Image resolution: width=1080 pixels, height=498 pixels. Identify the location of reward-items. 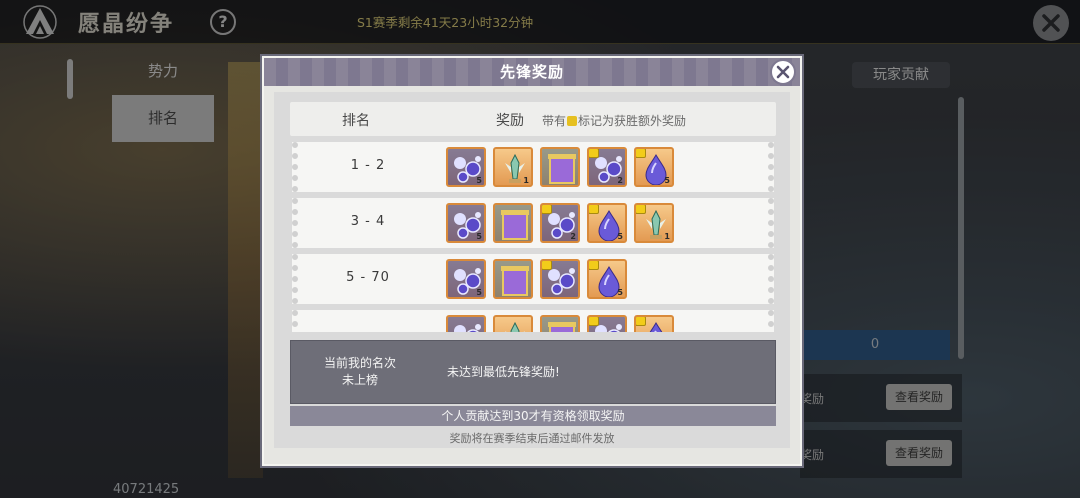
(560, 323).